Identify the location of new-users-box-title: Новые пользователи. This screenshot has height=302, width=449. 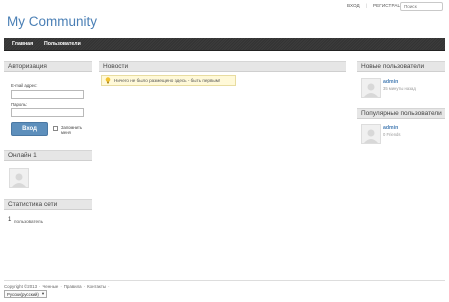
(401, 66).